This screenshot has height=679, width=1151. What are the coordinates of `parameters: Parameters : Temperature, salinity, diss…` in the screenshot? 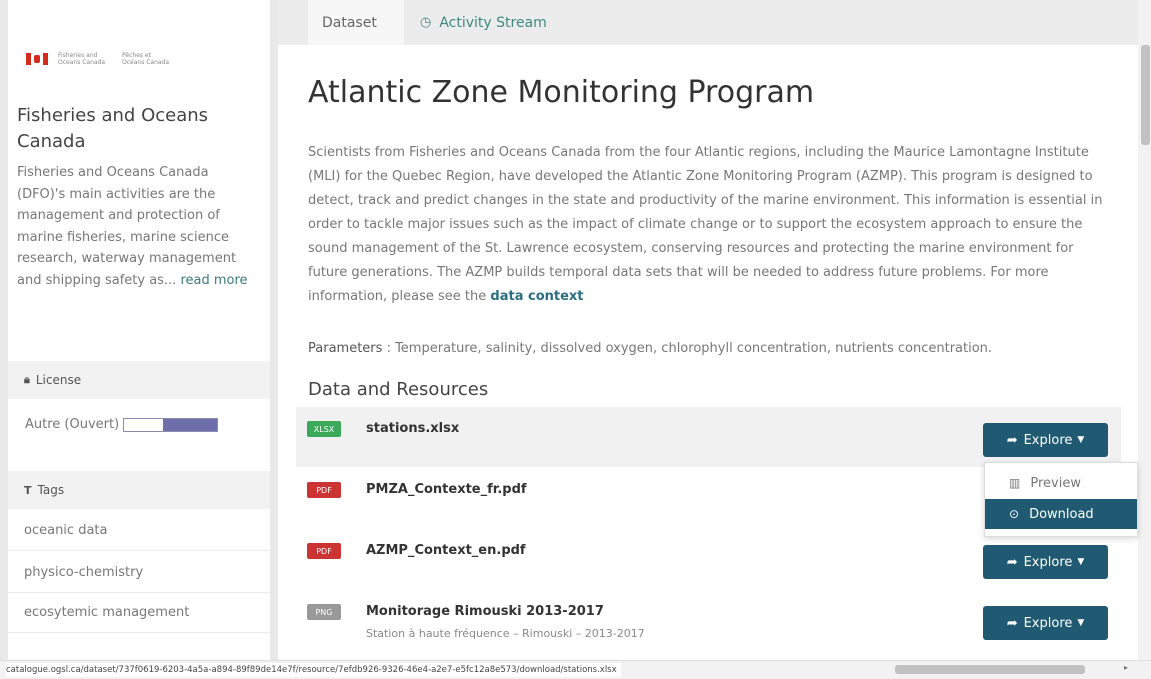 It's located at (708, 348).